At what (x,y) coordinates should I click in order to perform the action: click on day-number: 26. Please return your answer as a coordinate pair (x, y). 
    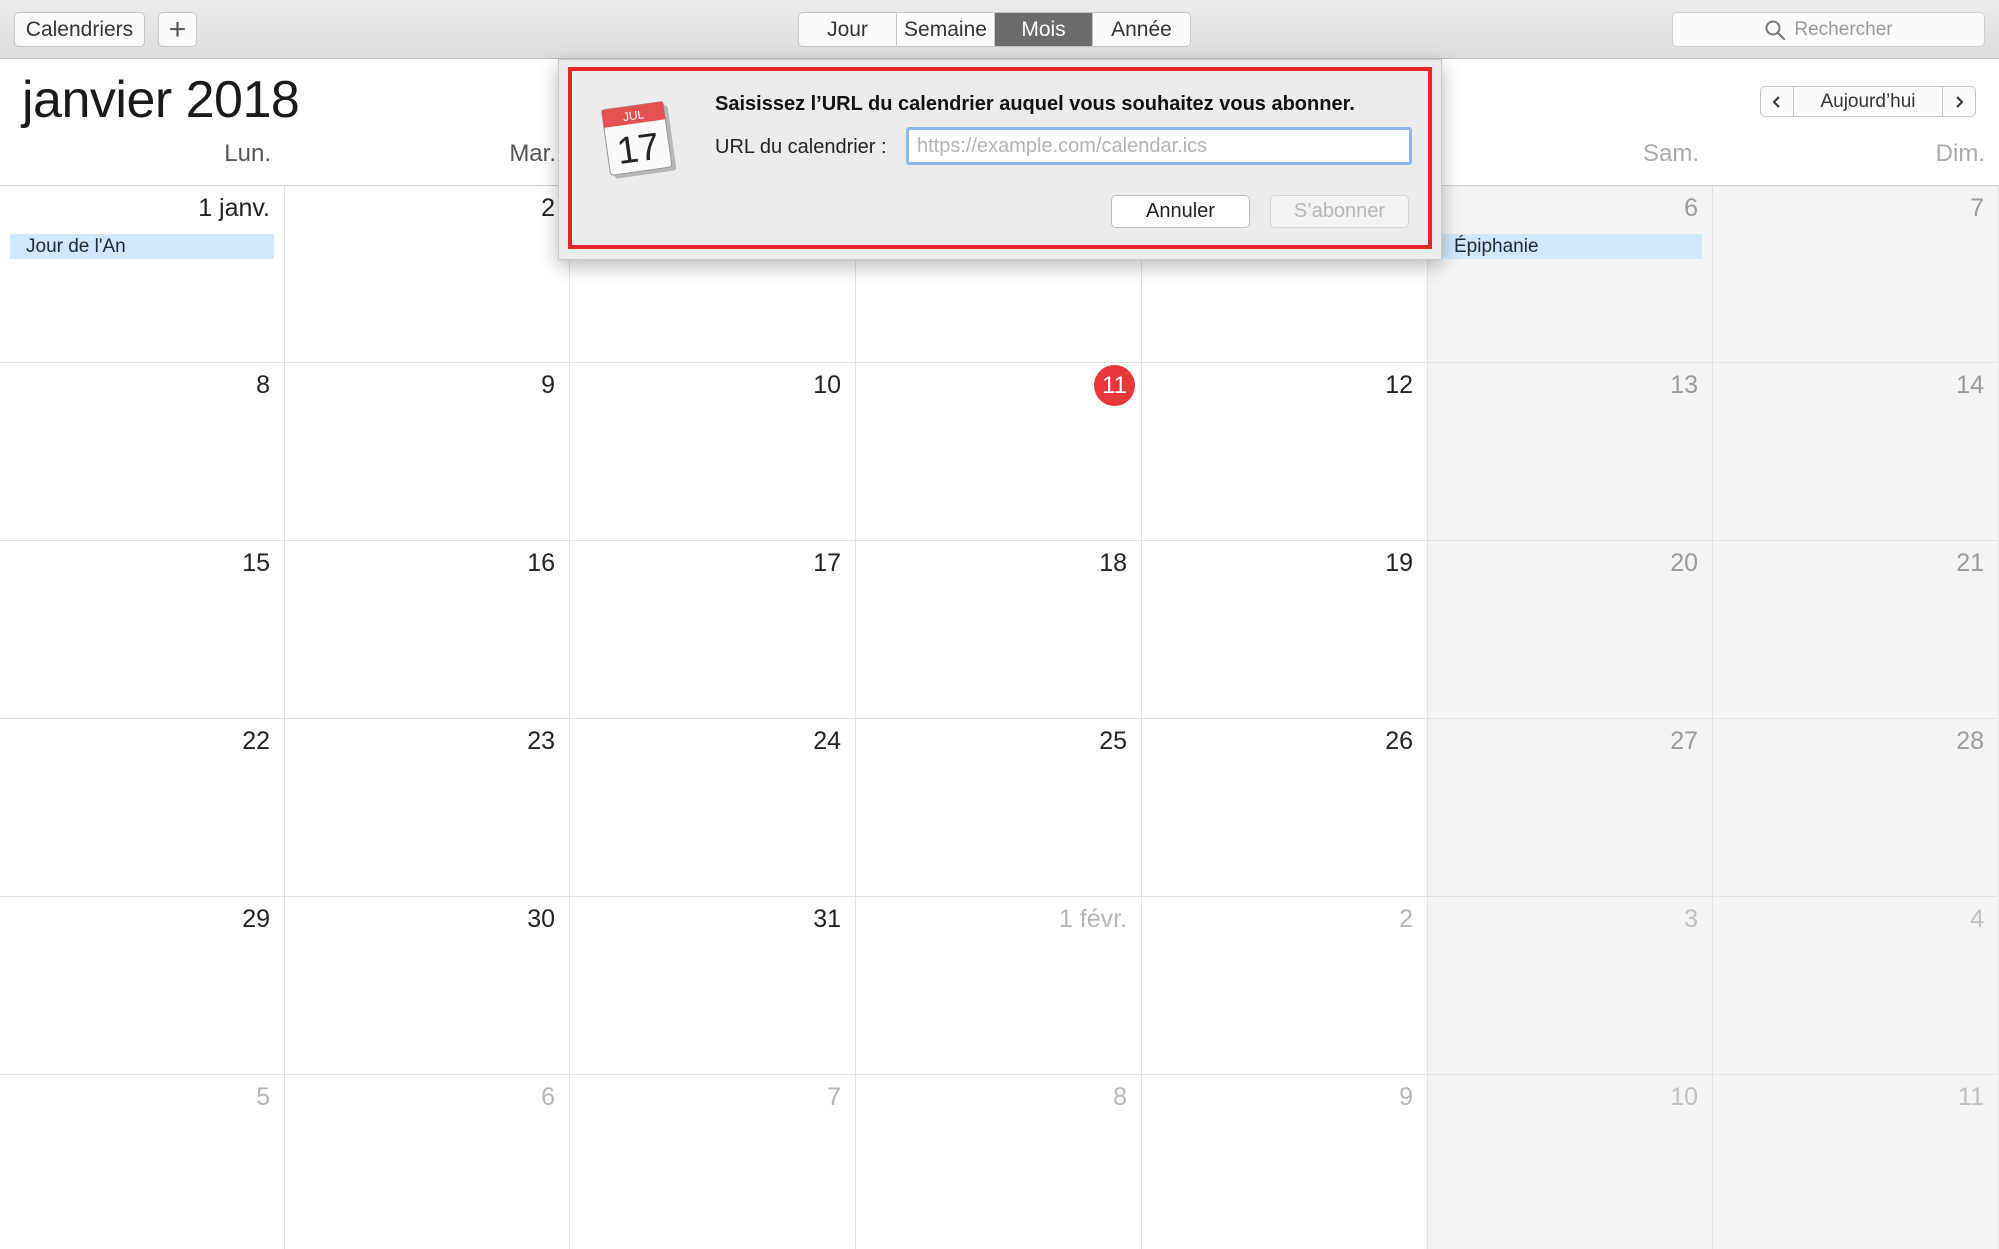
    Looking at the image, I should click on (1399, 741).